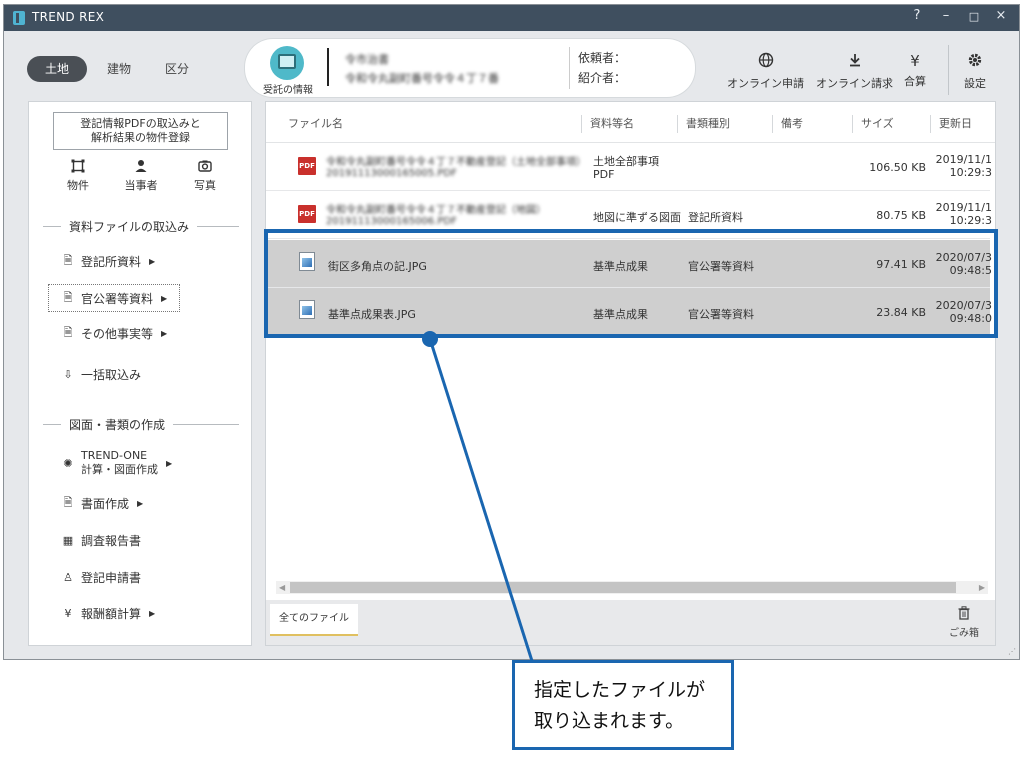  Describe the element at coordinates (609, 721) in the screenshot. I see `callout-text-line-2: 取り込まれます。` at that location.